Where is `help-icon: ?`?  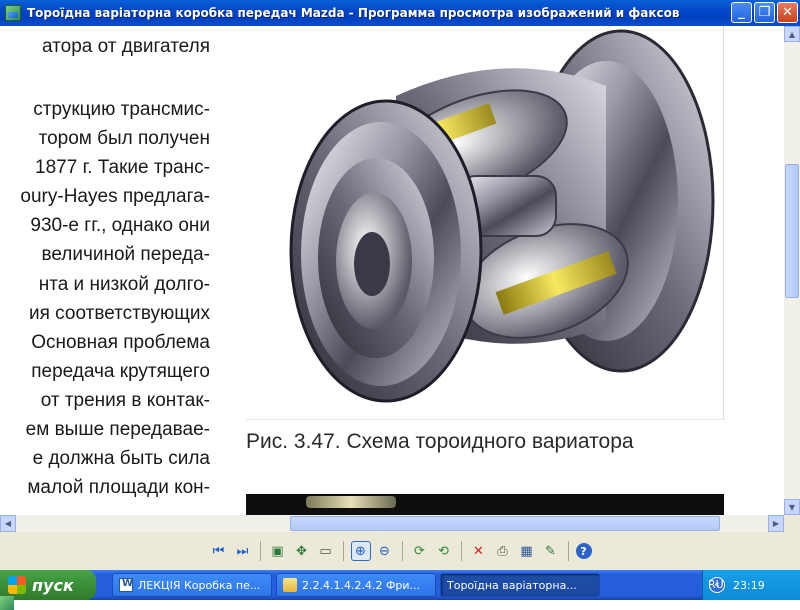 help-icon: ? is located at coordinates (583, 551).